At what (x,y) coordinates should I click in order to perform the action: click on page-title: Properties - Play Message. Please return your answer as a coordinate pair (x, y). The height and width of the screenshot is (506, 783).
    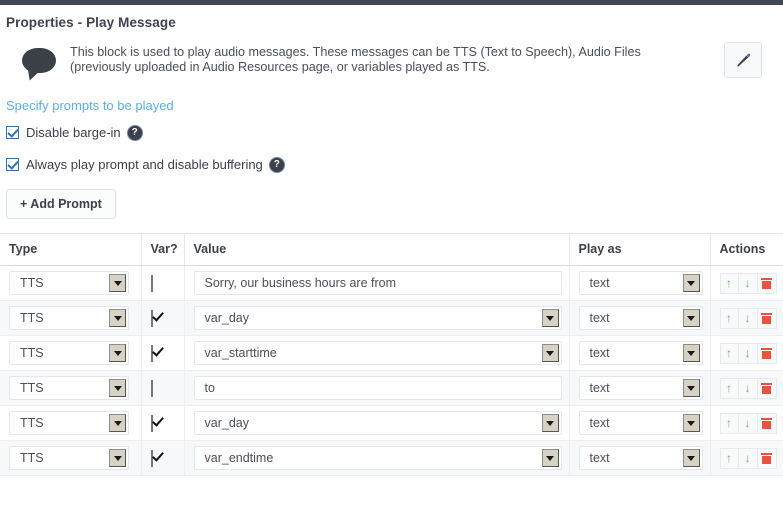
    Looking at the image, I should click on (91, 22).